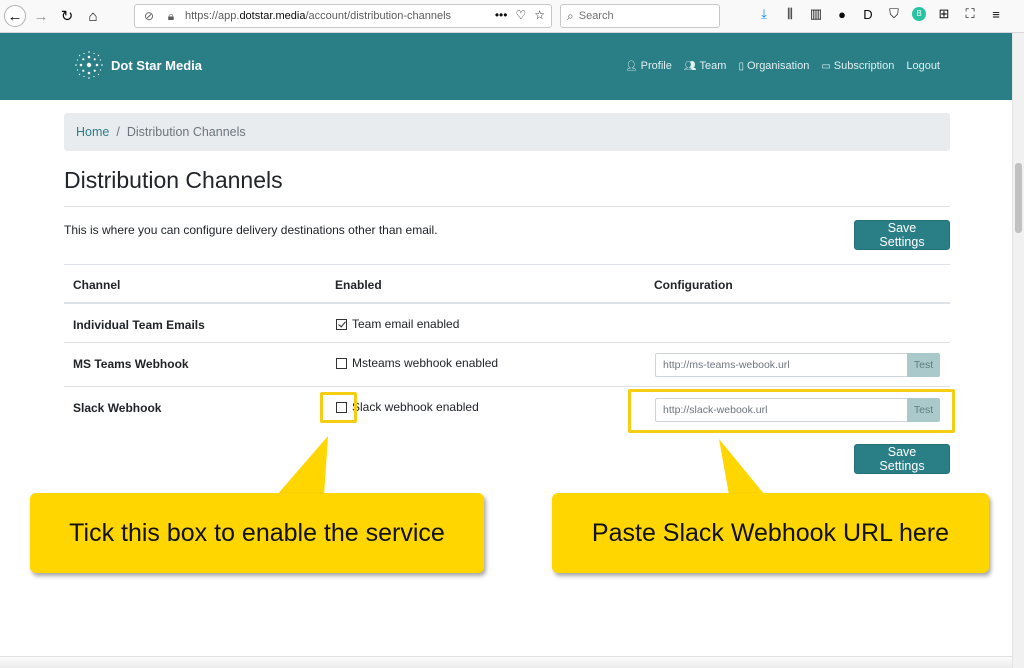 This screenshot has height=668, width=1024. Describe the element at coordinates (15, 16) in the screenshot. I see `back-icon: ←` at that location.